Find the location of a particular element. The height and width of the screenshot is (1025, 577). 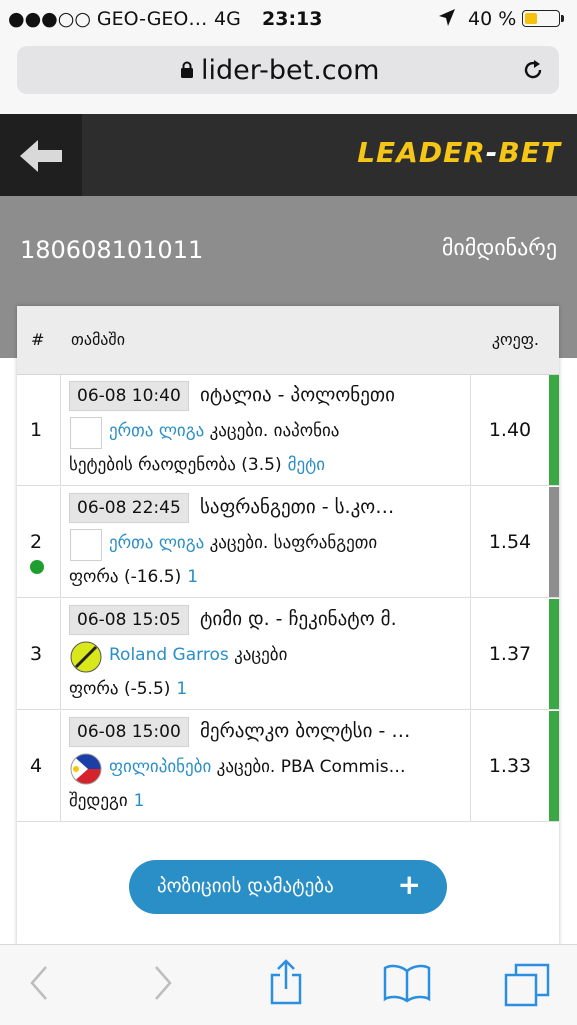

market-line: ფორა (-5.5) 1 is located at coordinates (267, 689).